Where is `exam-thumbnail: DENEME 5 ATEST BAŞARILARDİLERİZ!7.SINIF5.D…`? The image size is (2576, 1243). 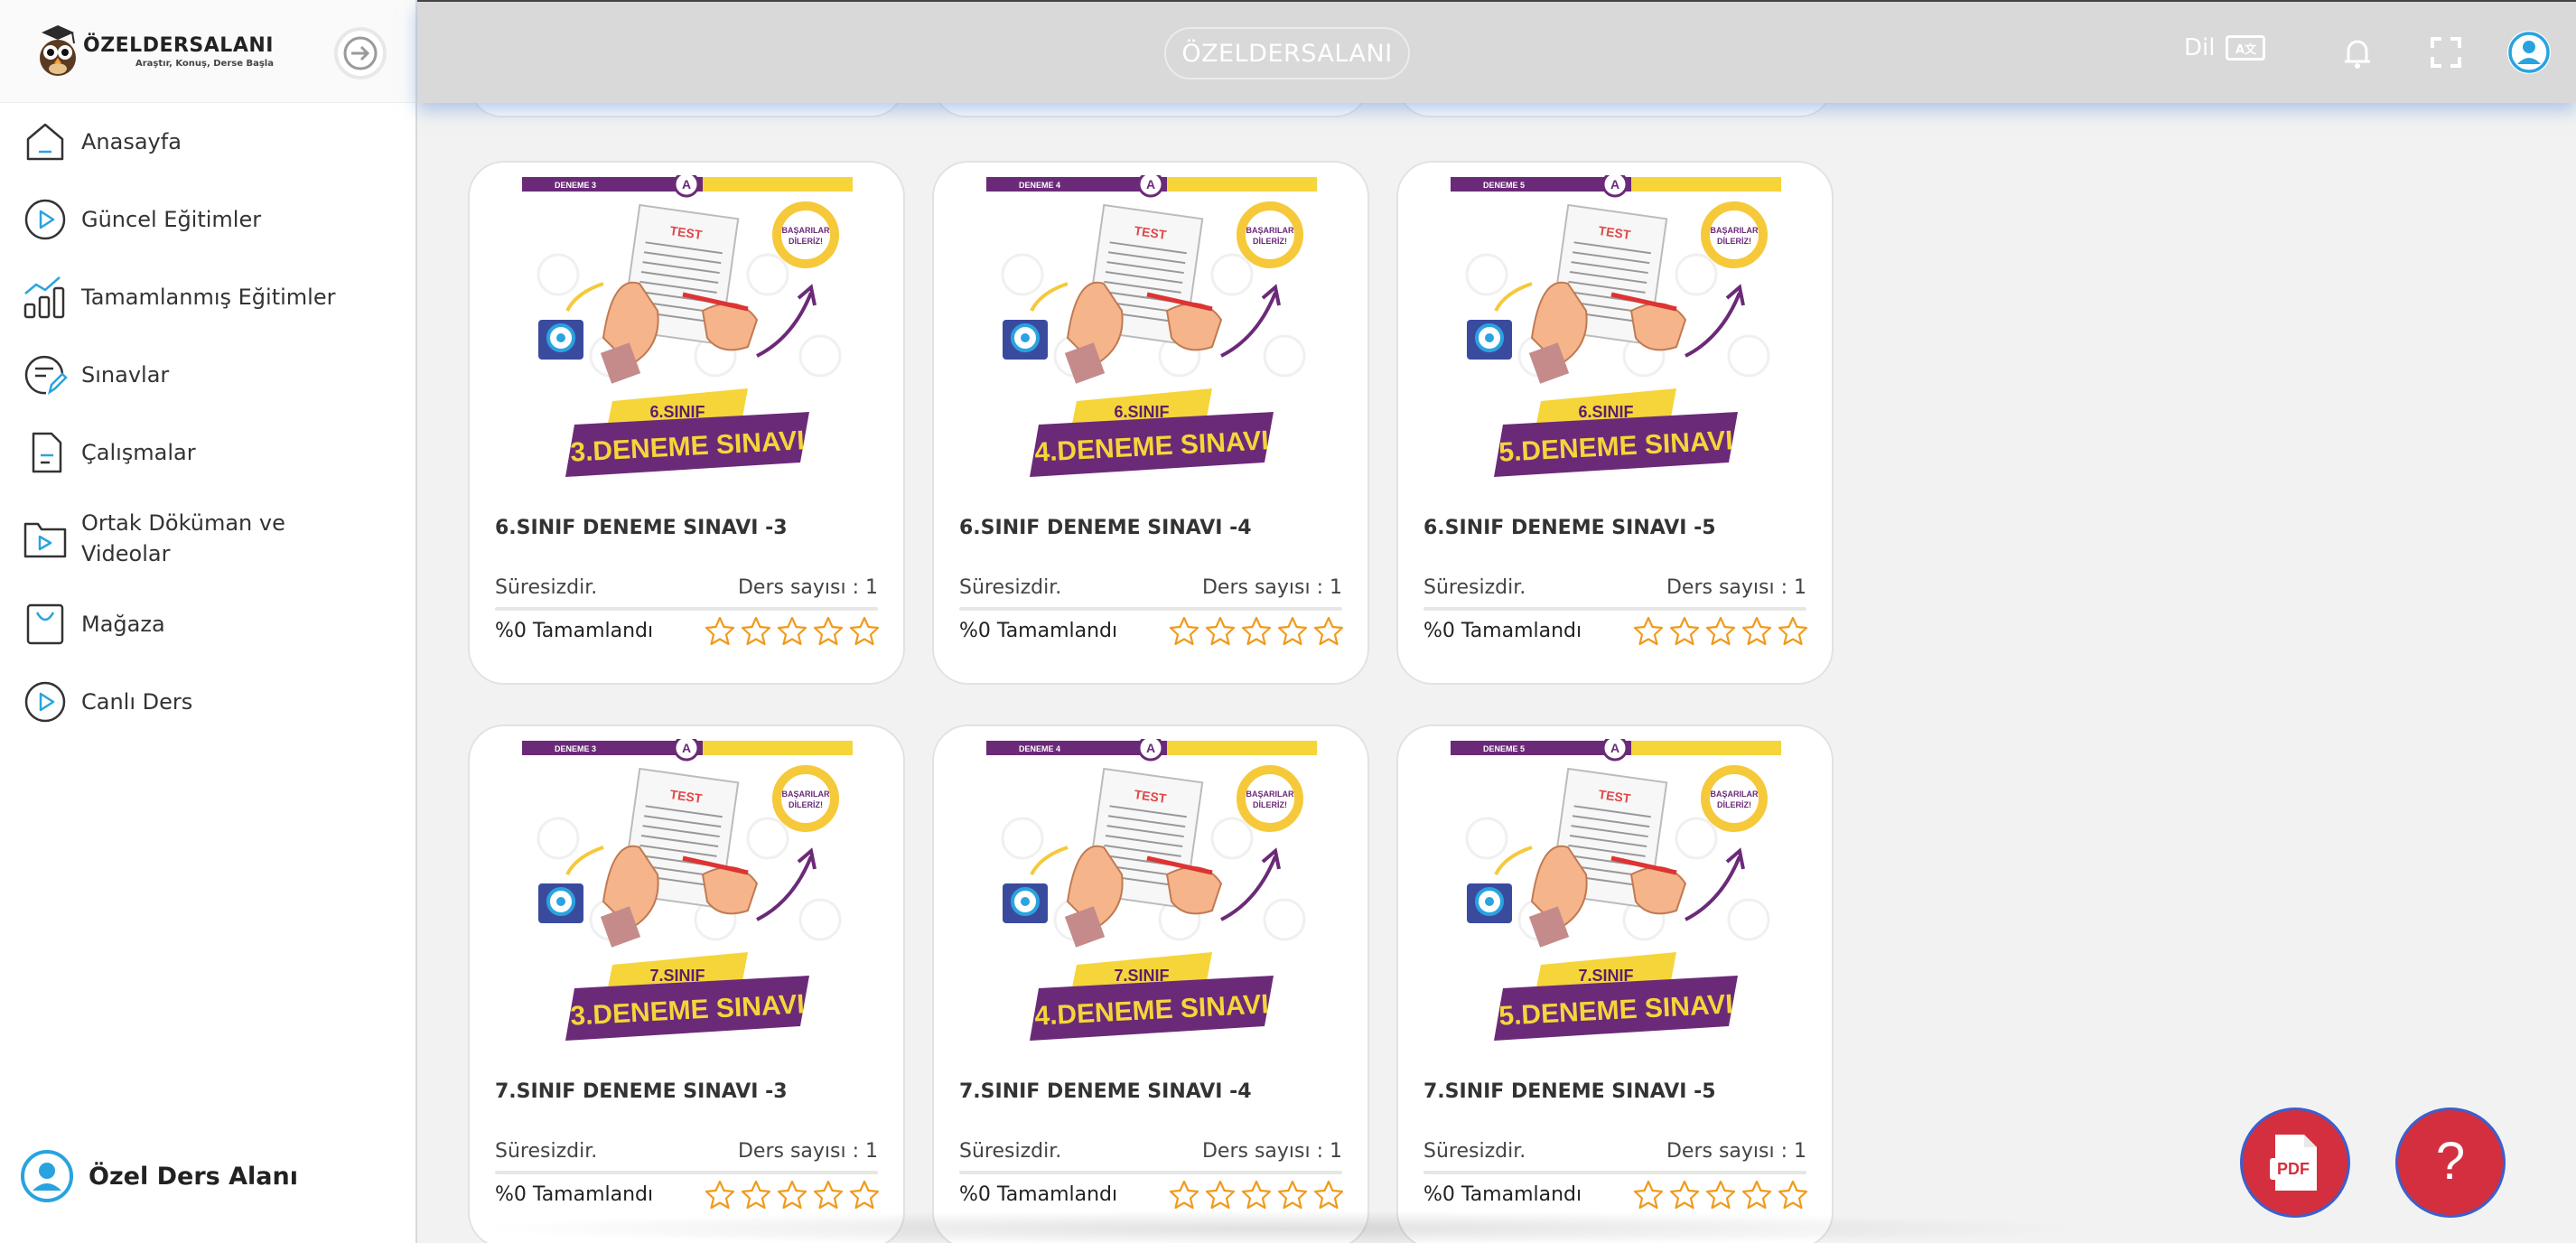
exam-thumbnail: DENEME 5 ATEST BAŞARILARDİLERİZ!7.SINIF5.D… is located at coordinates (1616, 900).